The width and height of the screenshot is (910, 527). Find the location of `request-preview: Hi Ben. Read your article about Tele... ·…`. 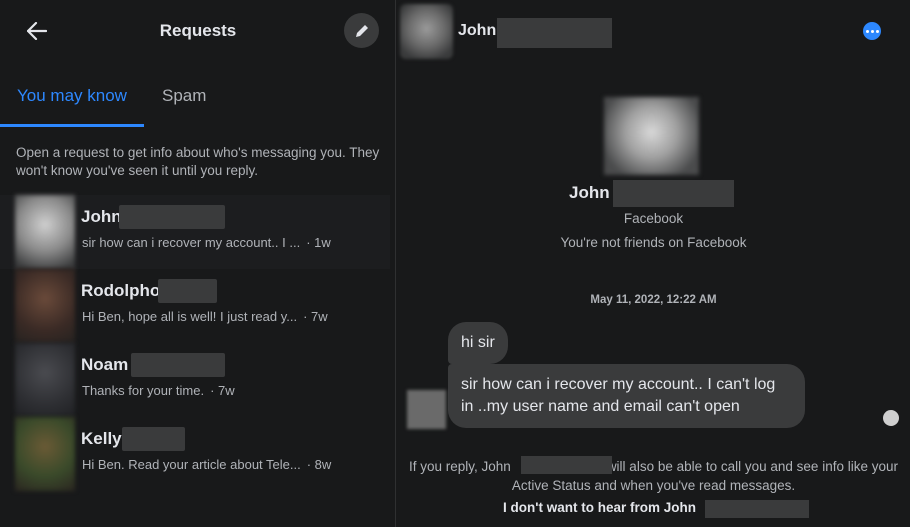

request-preview: Hi Ben. Read your article about Tele... ·… is located at coordinates (207, 464).